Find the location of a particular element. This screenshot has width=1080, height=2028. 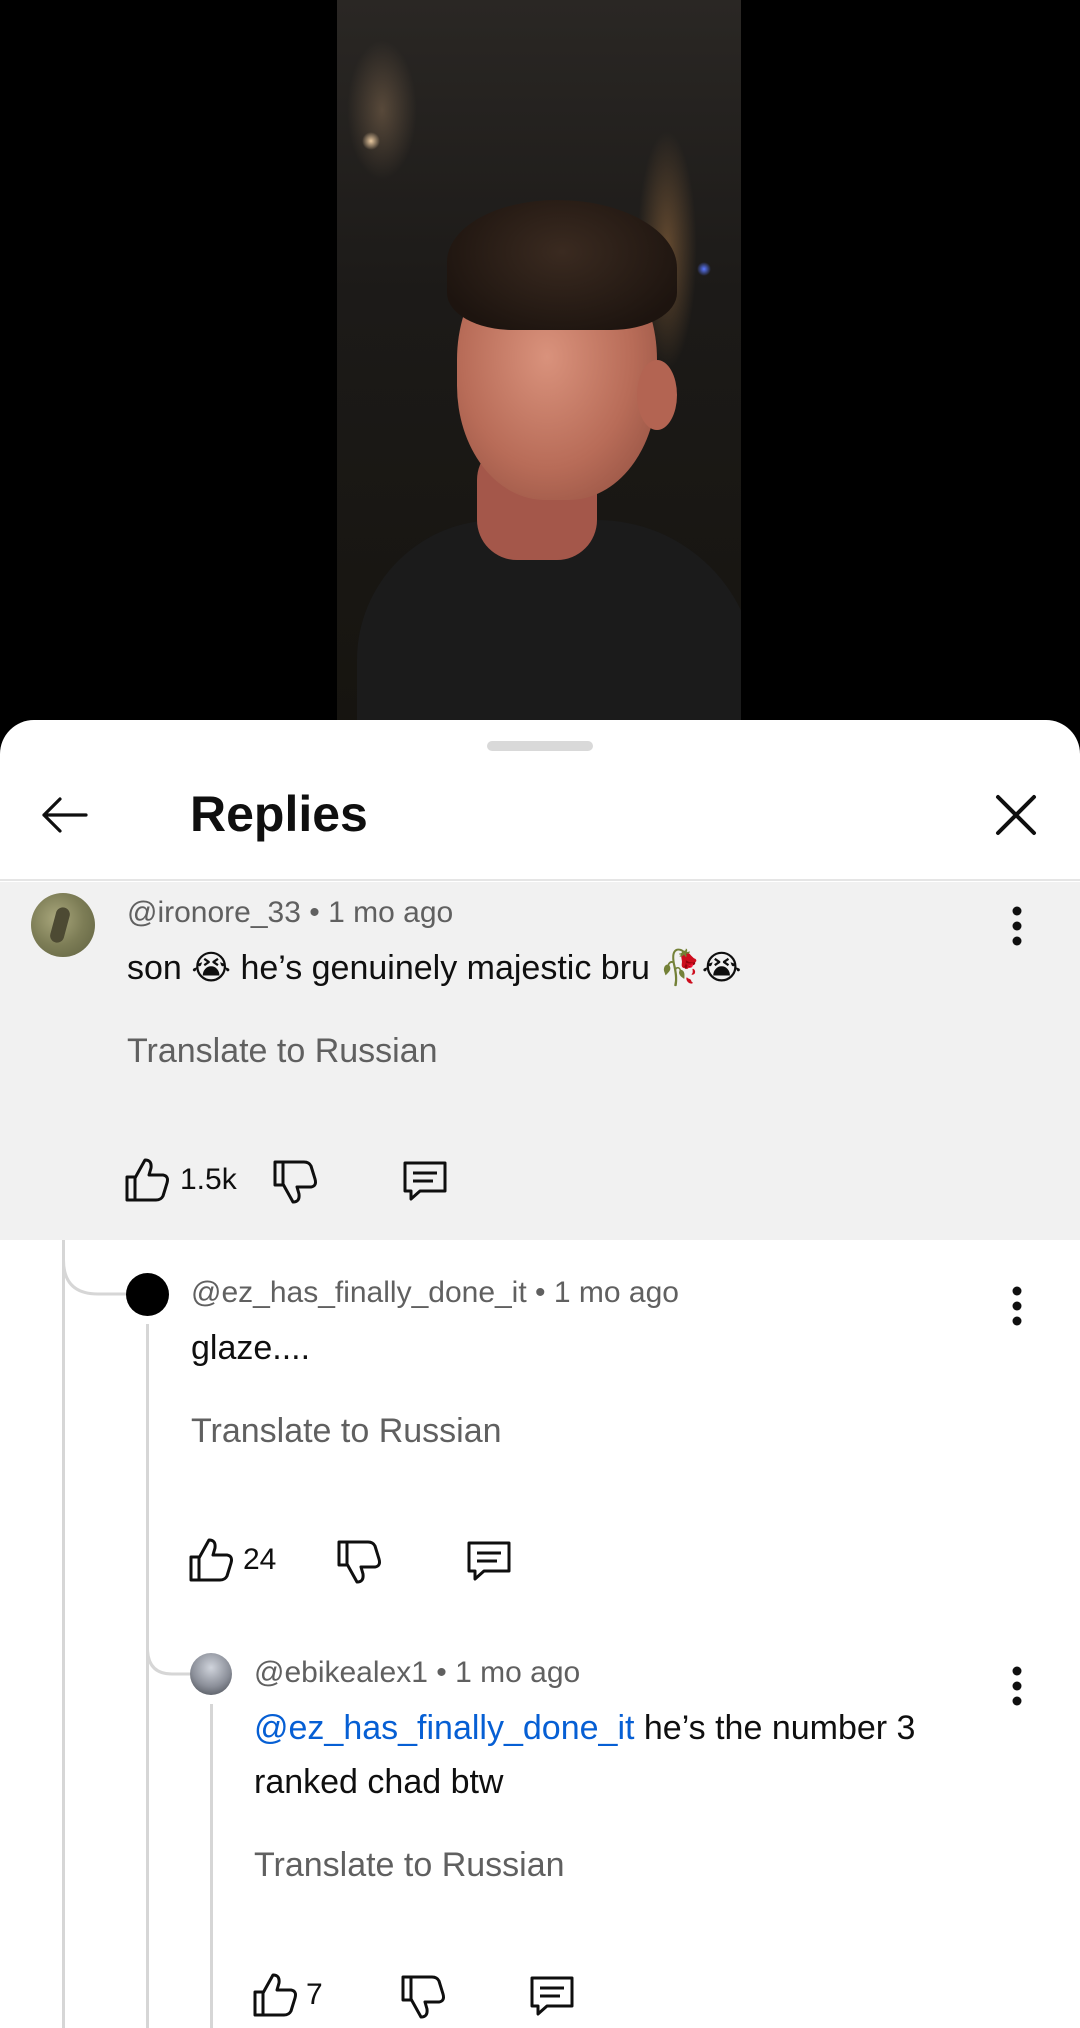

video-frame is located at coordinates (539, 370).